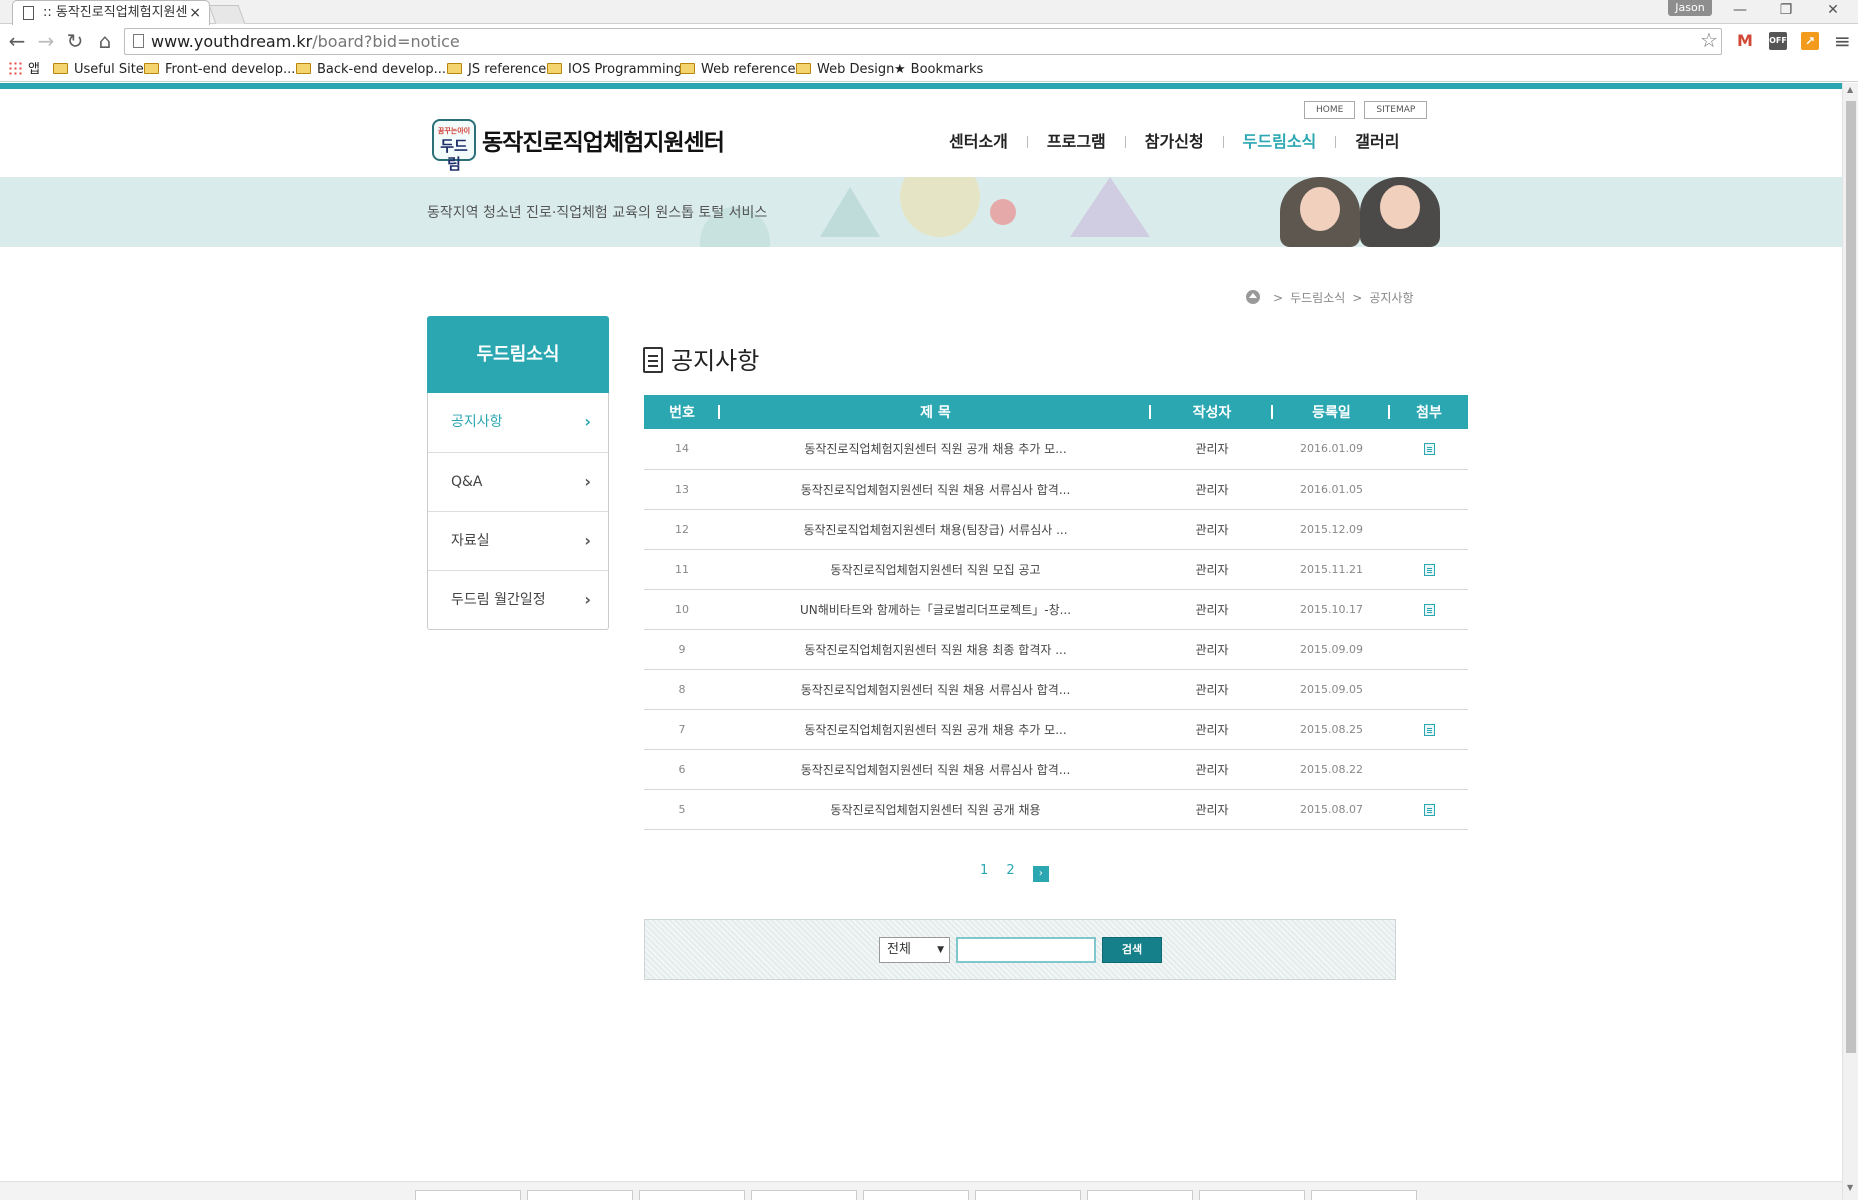 Image resolution: width=1858 pixels, height=1200 pixels. What do you see at coordinates (1842, 41) in the screenshot?
I see `menu-icon: ≡` at bounding box center [1842, 41].